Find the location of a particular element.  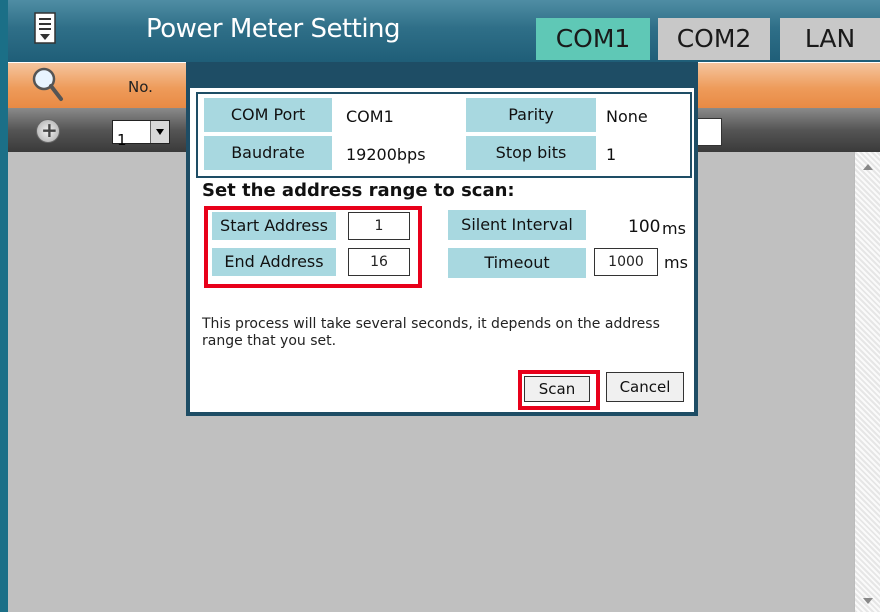

scan-button: Scan is located at coordinates (557, 389).